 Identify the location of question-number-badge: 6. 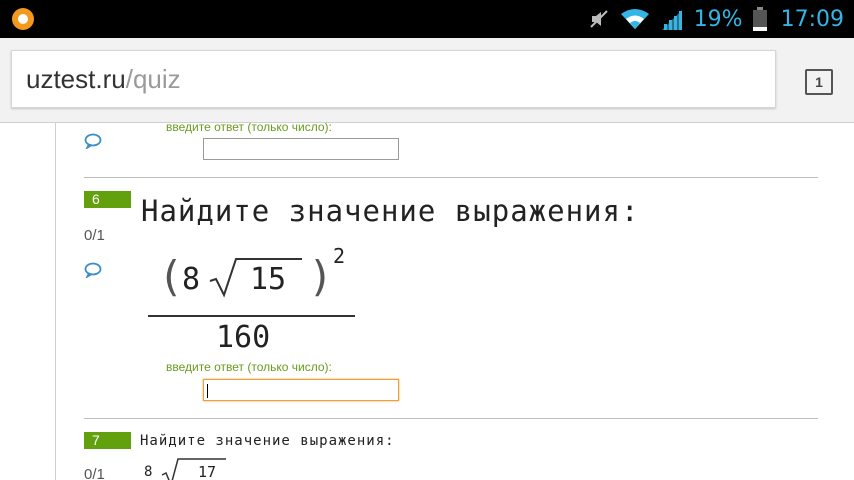
(107, 199).